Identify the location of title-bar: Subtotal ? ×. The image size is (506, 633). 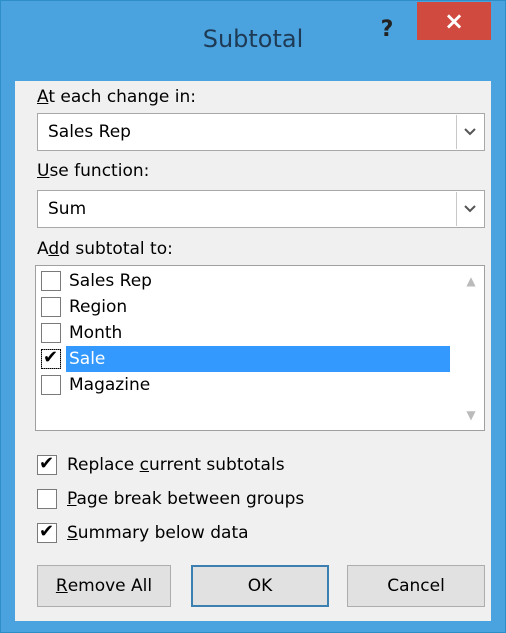
(253, 41).